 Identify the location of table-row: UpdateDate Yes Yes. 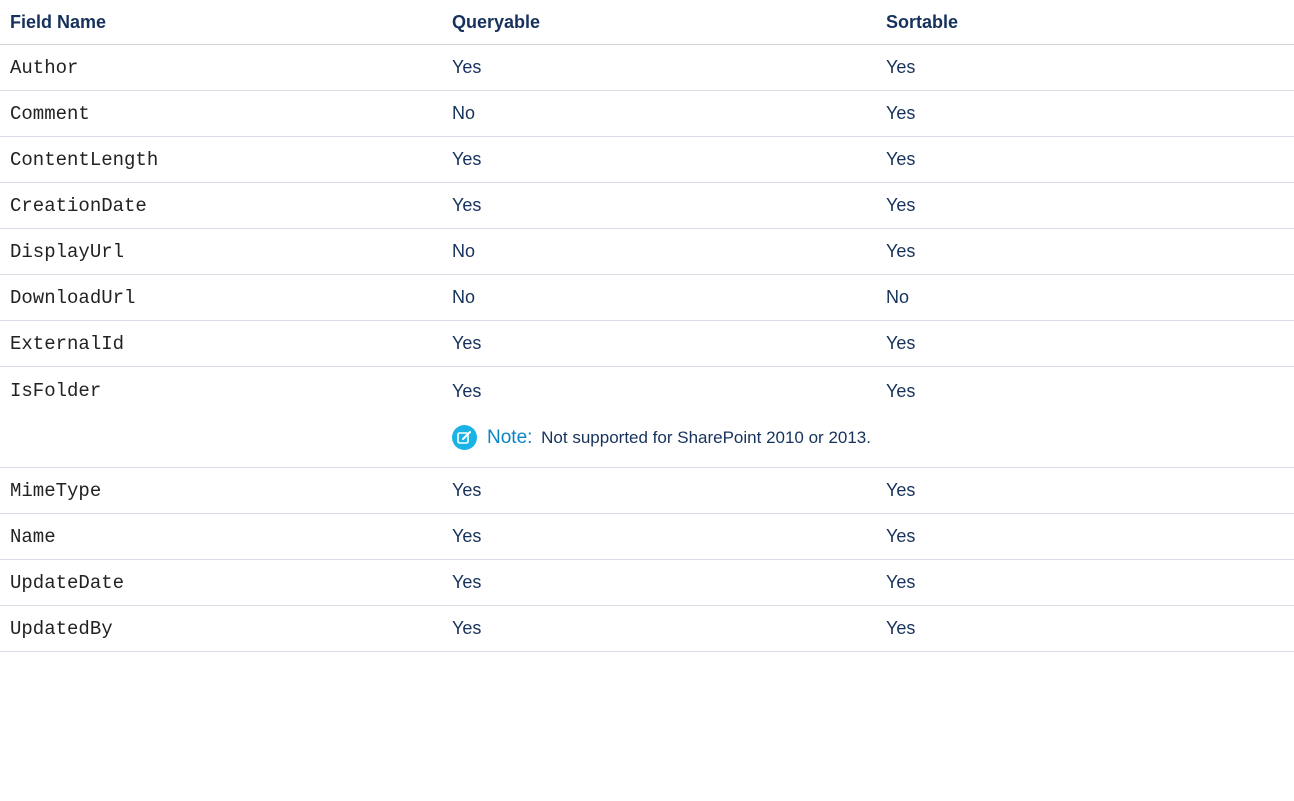
(647, 582).